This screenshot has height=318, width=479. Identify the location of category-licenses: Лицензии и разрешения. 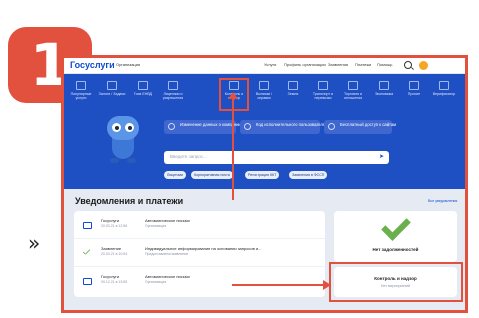
(173, 90).